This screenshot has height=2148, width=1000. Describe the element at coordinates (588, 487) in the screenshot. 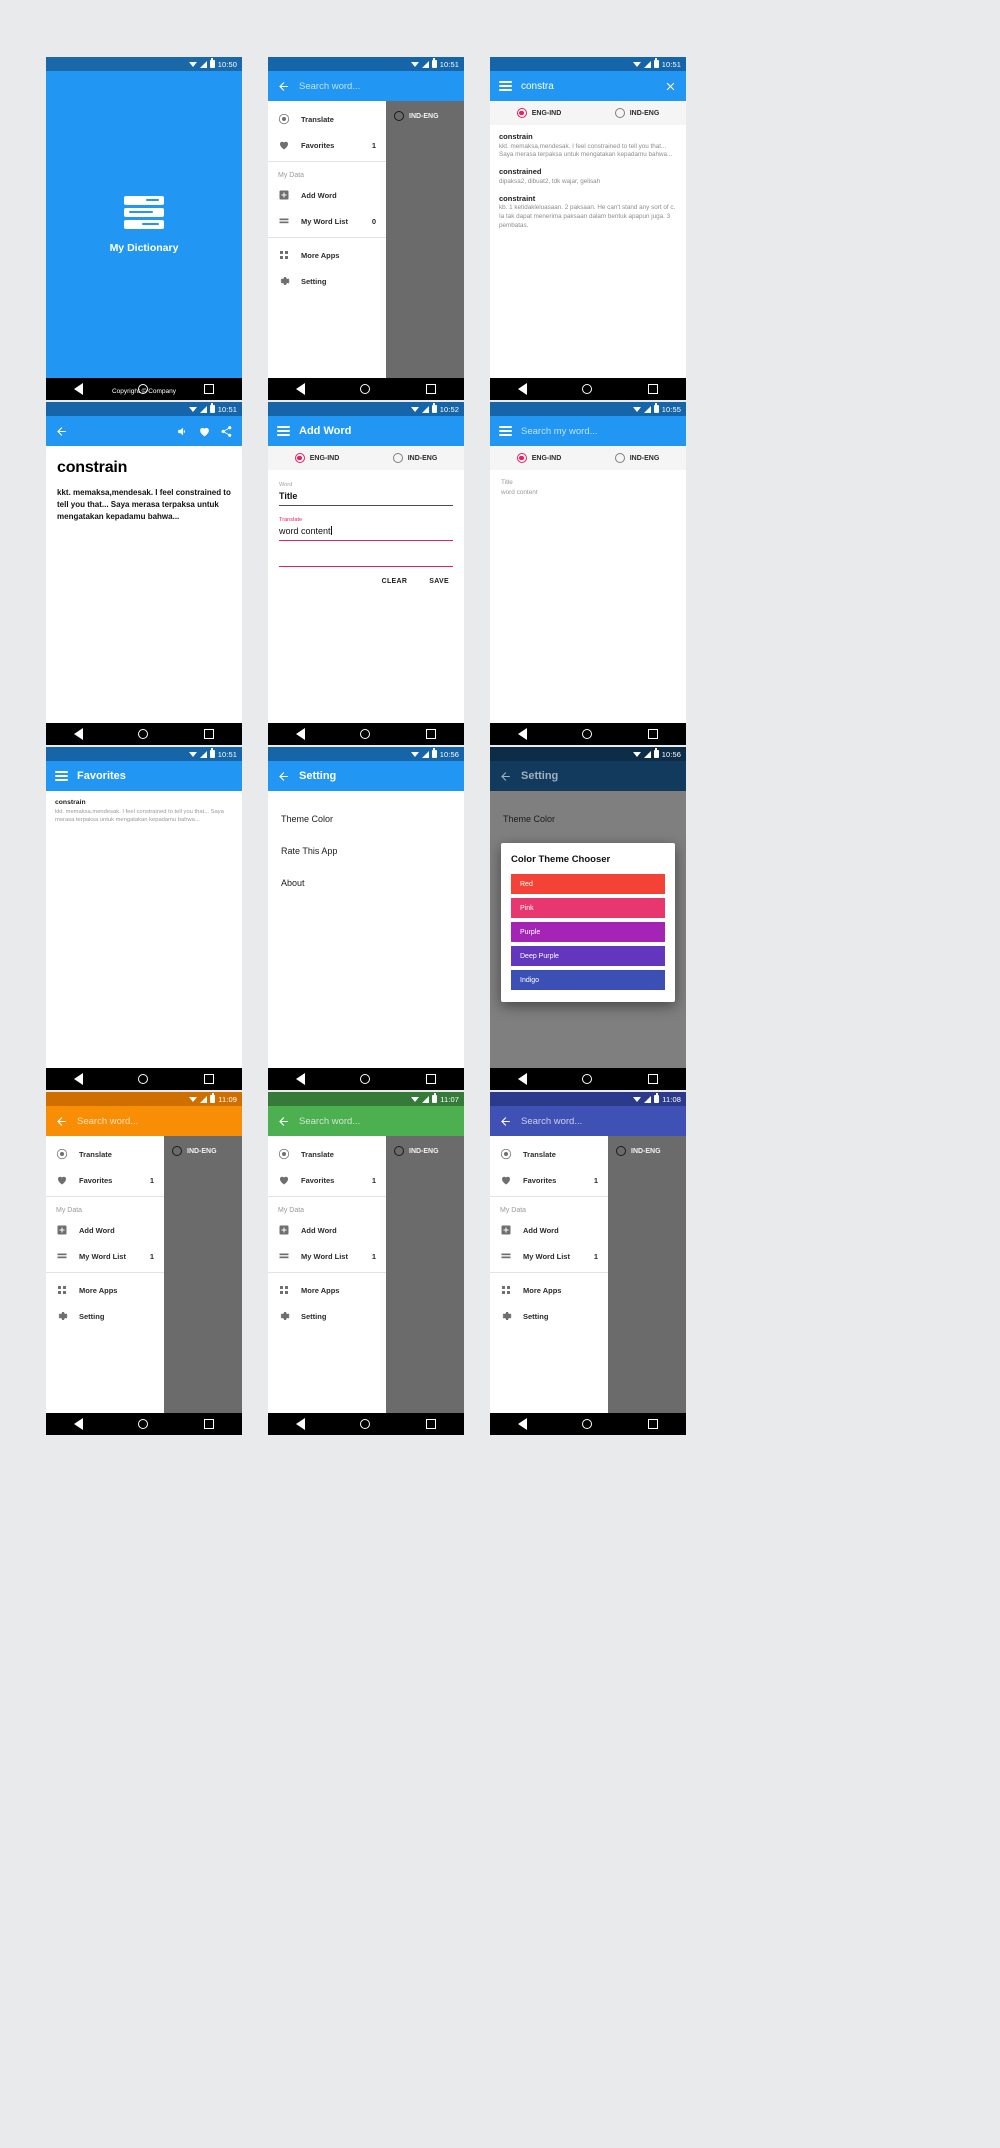

I see `list-item: Title word content` at that location.